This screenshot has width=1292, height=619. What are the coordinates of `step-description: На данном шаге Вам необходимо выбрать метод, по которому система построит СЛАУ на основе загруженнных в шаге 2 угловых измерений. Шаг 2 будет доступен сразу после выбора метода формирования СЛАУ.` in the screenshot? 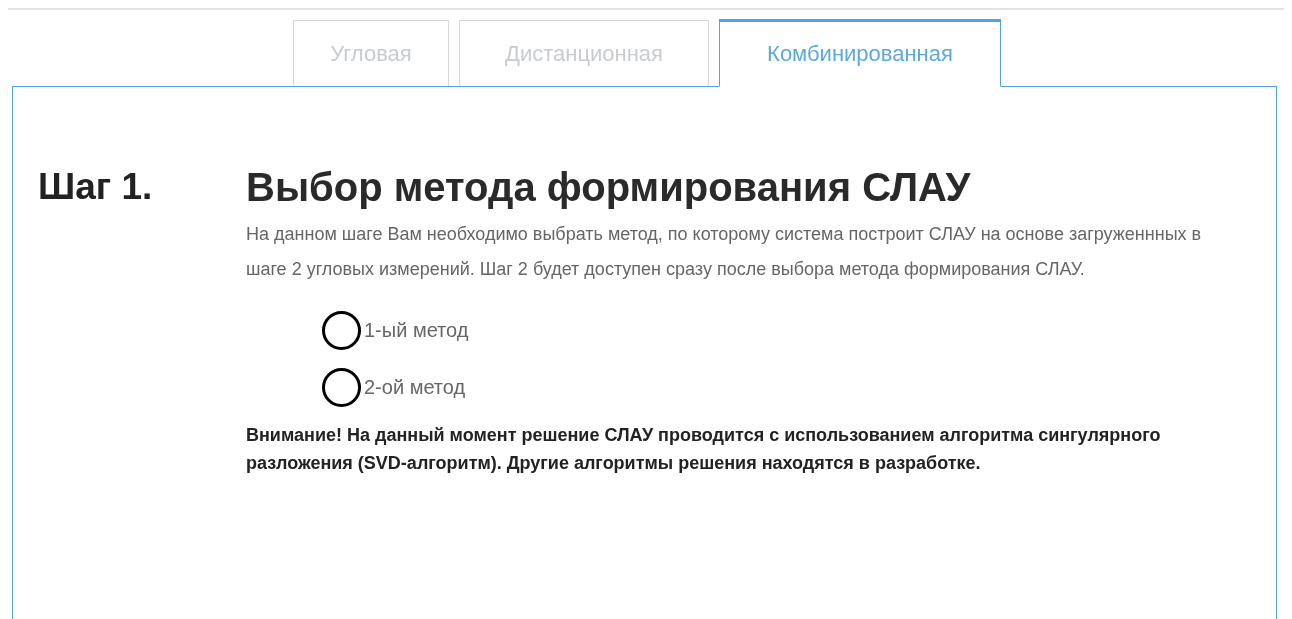 It's located at (724, 252).